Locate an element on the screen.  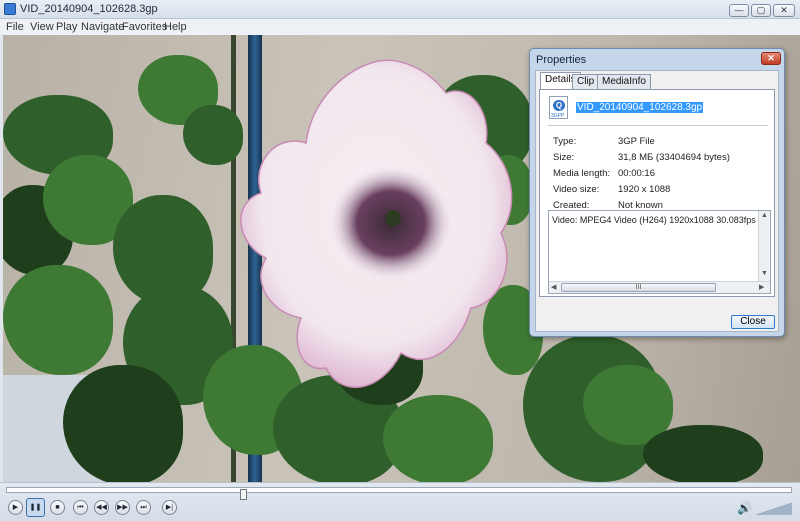
volume-icon: 🔊 is located at coordinates (744, 508).